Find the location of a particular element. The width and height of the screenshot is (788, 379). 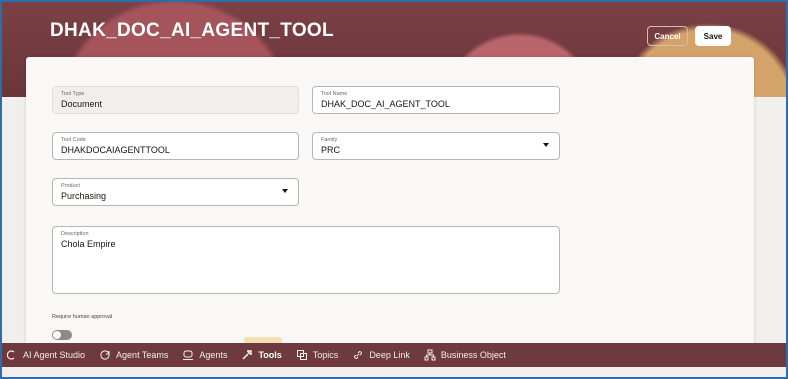

nav-item-agent-teams: Agent Teams is located at coordinates (133, 355).